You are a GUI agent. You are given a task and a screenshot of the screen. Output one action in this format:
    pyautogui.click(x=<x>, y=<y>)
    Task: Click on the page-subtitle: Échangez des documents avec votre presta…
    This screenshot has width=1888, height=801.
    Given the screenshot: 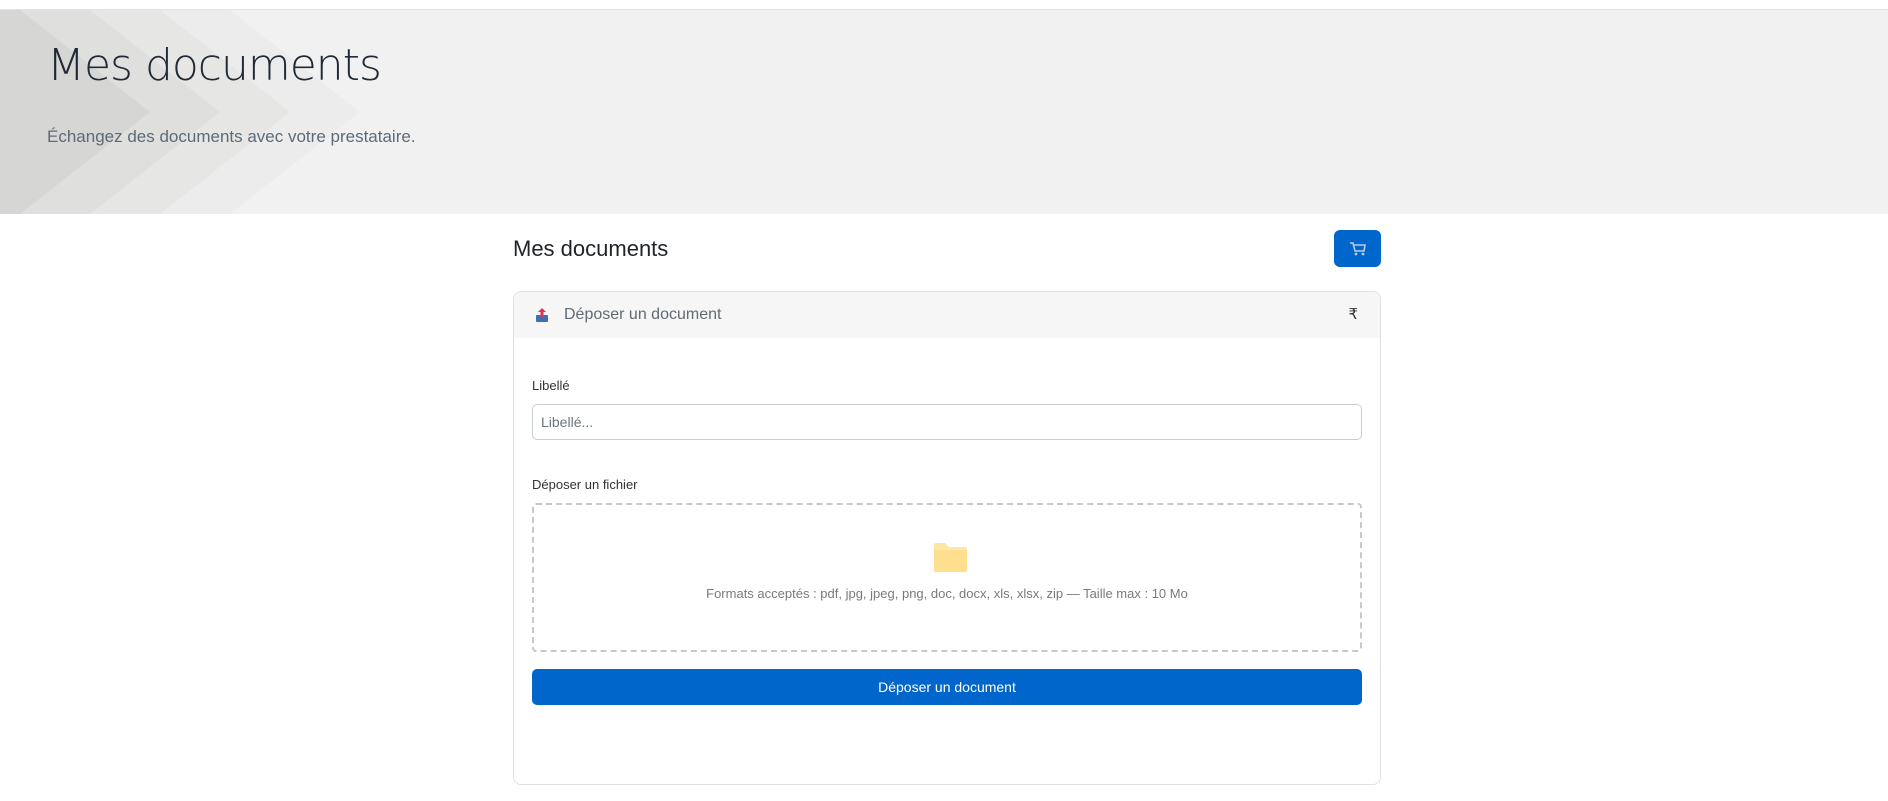 What is the action you would take?
    pyautogui.click(x=231, y=136)
    